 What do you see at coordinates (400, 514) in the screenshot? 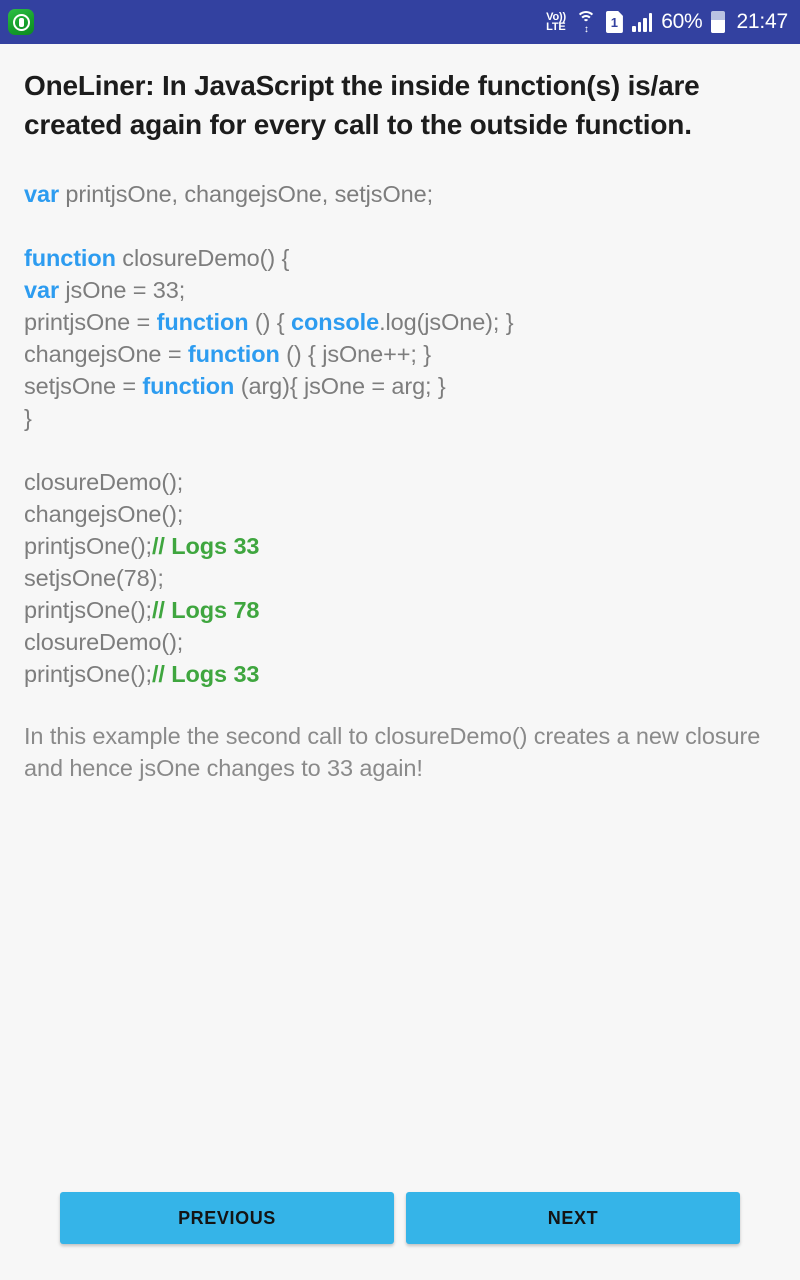
I see `code-line: changejsOne();` at bounding box center [400, 514].